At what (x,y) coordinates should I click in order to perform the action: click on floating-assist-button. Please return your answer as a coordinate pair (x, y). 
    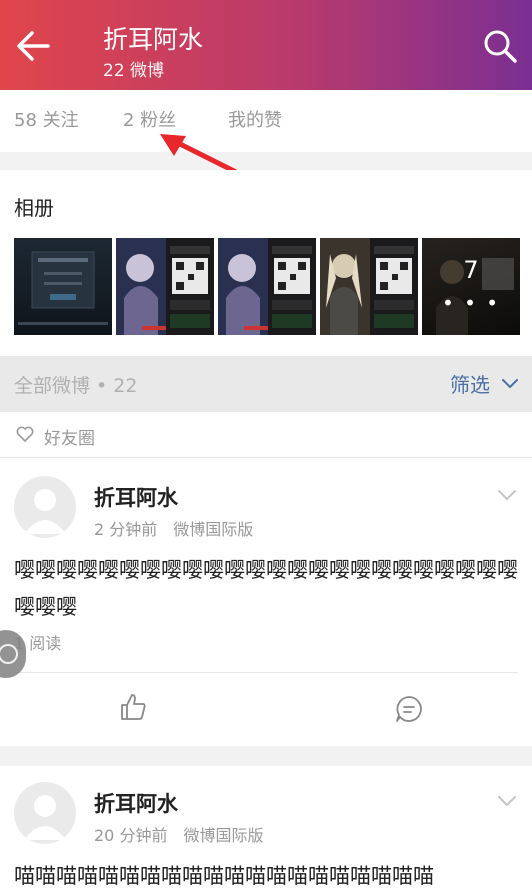
    Looking at the image, I should click on (13, 654).